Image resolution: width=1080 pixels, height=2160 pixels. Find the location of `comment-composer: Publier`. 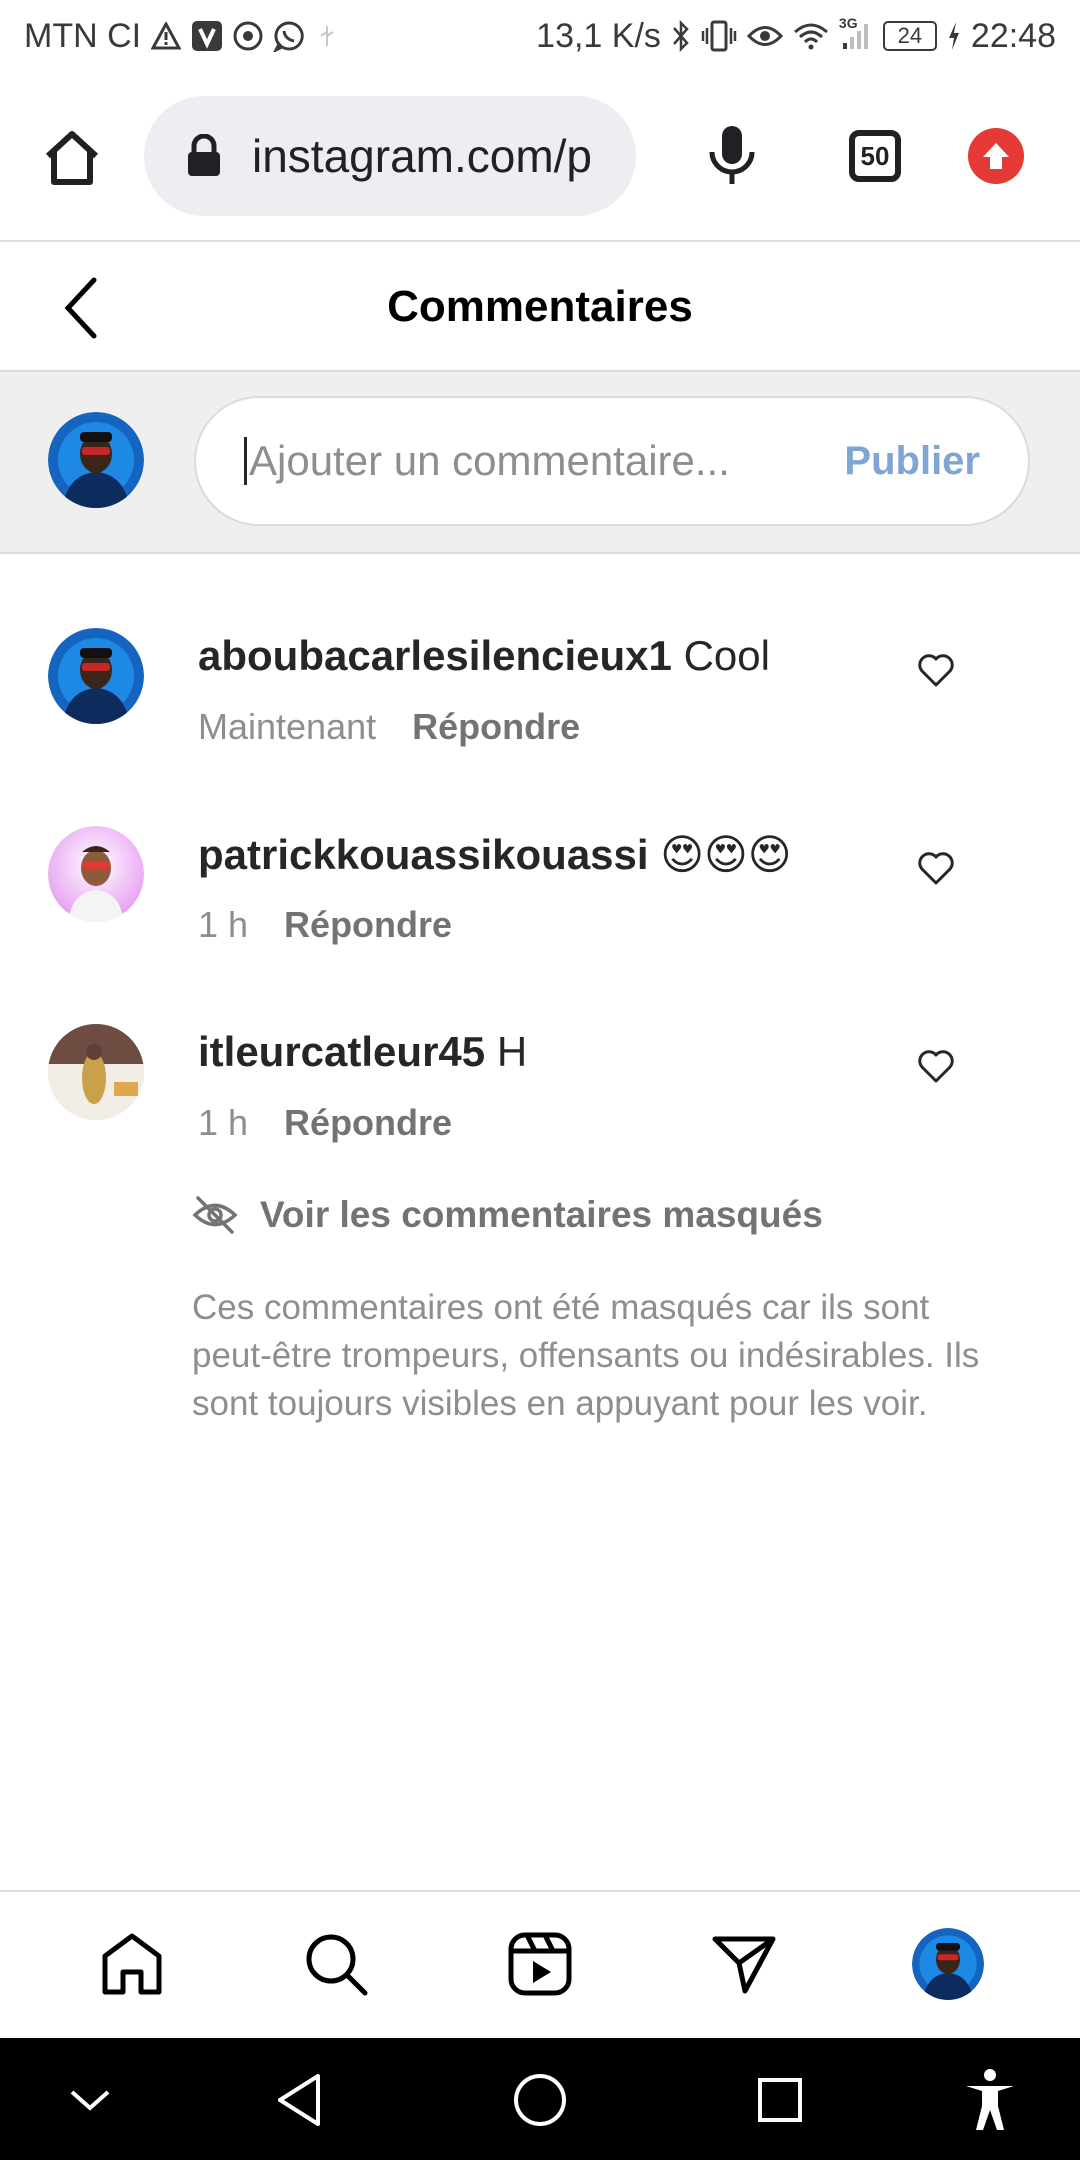

comment-composer: Publier is located at coordinates (540, 463).